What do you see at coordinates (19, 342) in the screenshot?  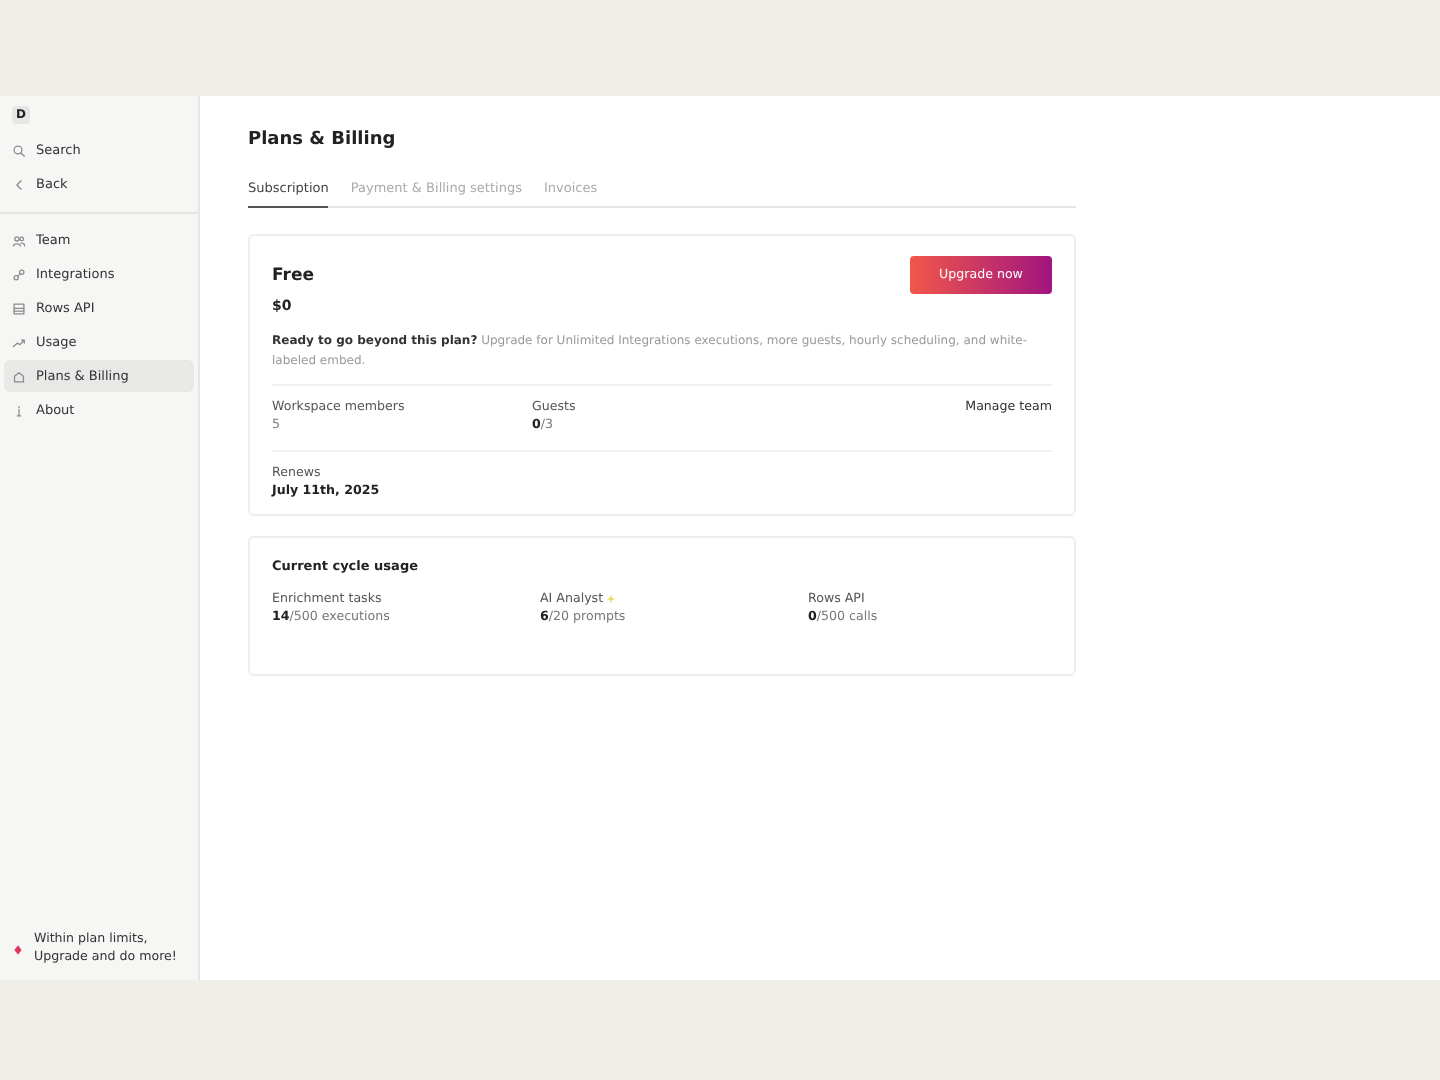 I see `trend-icon` at bounding box center [19, 342].